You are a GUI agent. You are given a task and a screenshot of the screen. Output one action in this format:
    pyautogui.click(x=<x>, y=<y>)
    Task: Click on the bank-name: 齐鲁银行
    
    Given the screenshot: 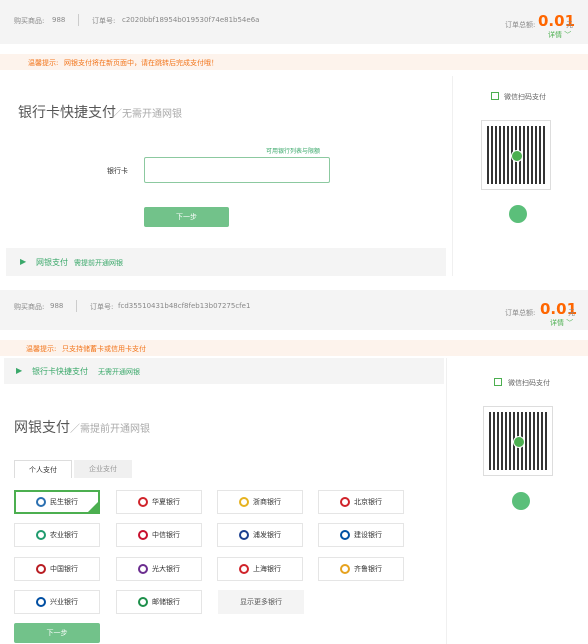 What is the action you would take?
    pyautogui.click(x=368, y=569)
    